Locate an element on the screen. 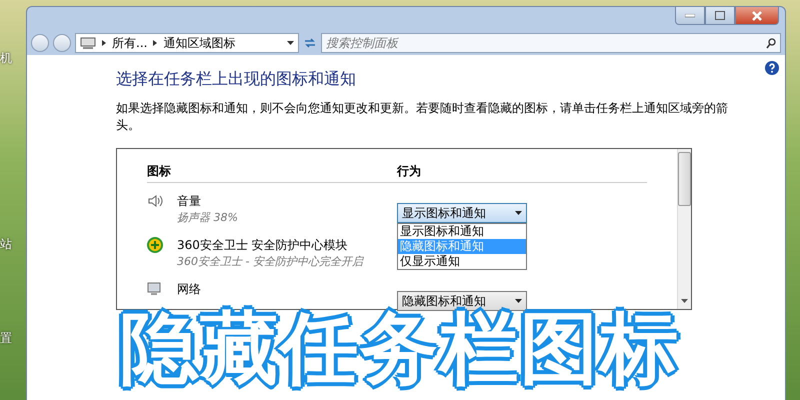  search-icon is located at coordinates (771, 43).